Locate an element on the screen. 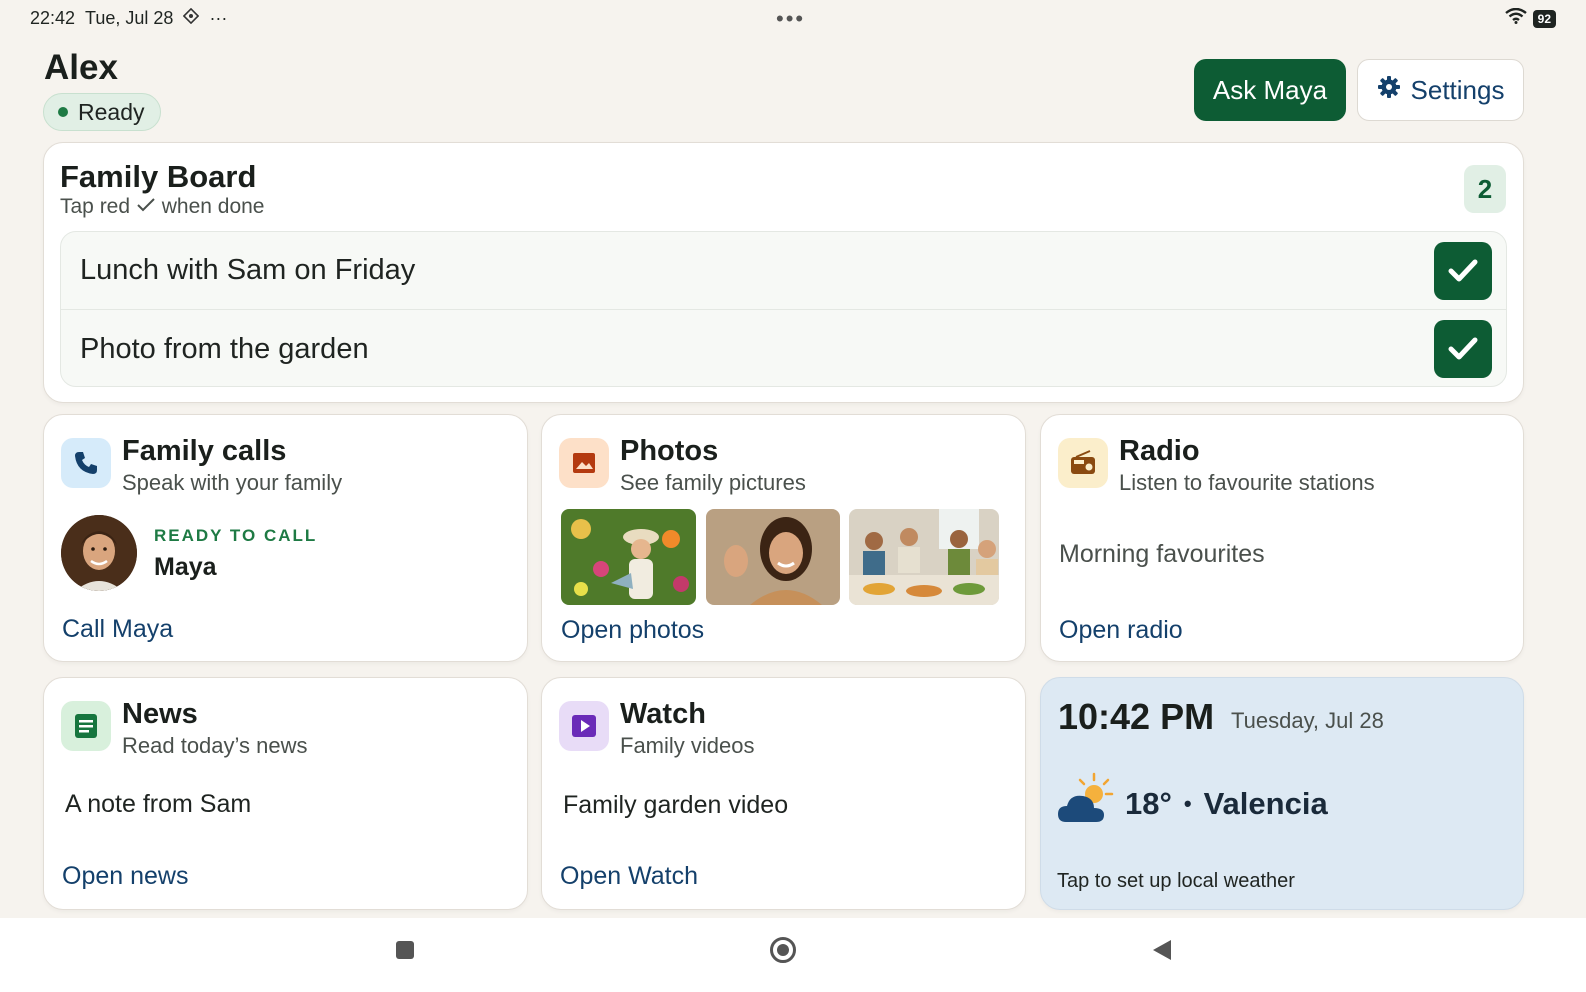  video-title: Family garden video is located at coordinates (676, 805).